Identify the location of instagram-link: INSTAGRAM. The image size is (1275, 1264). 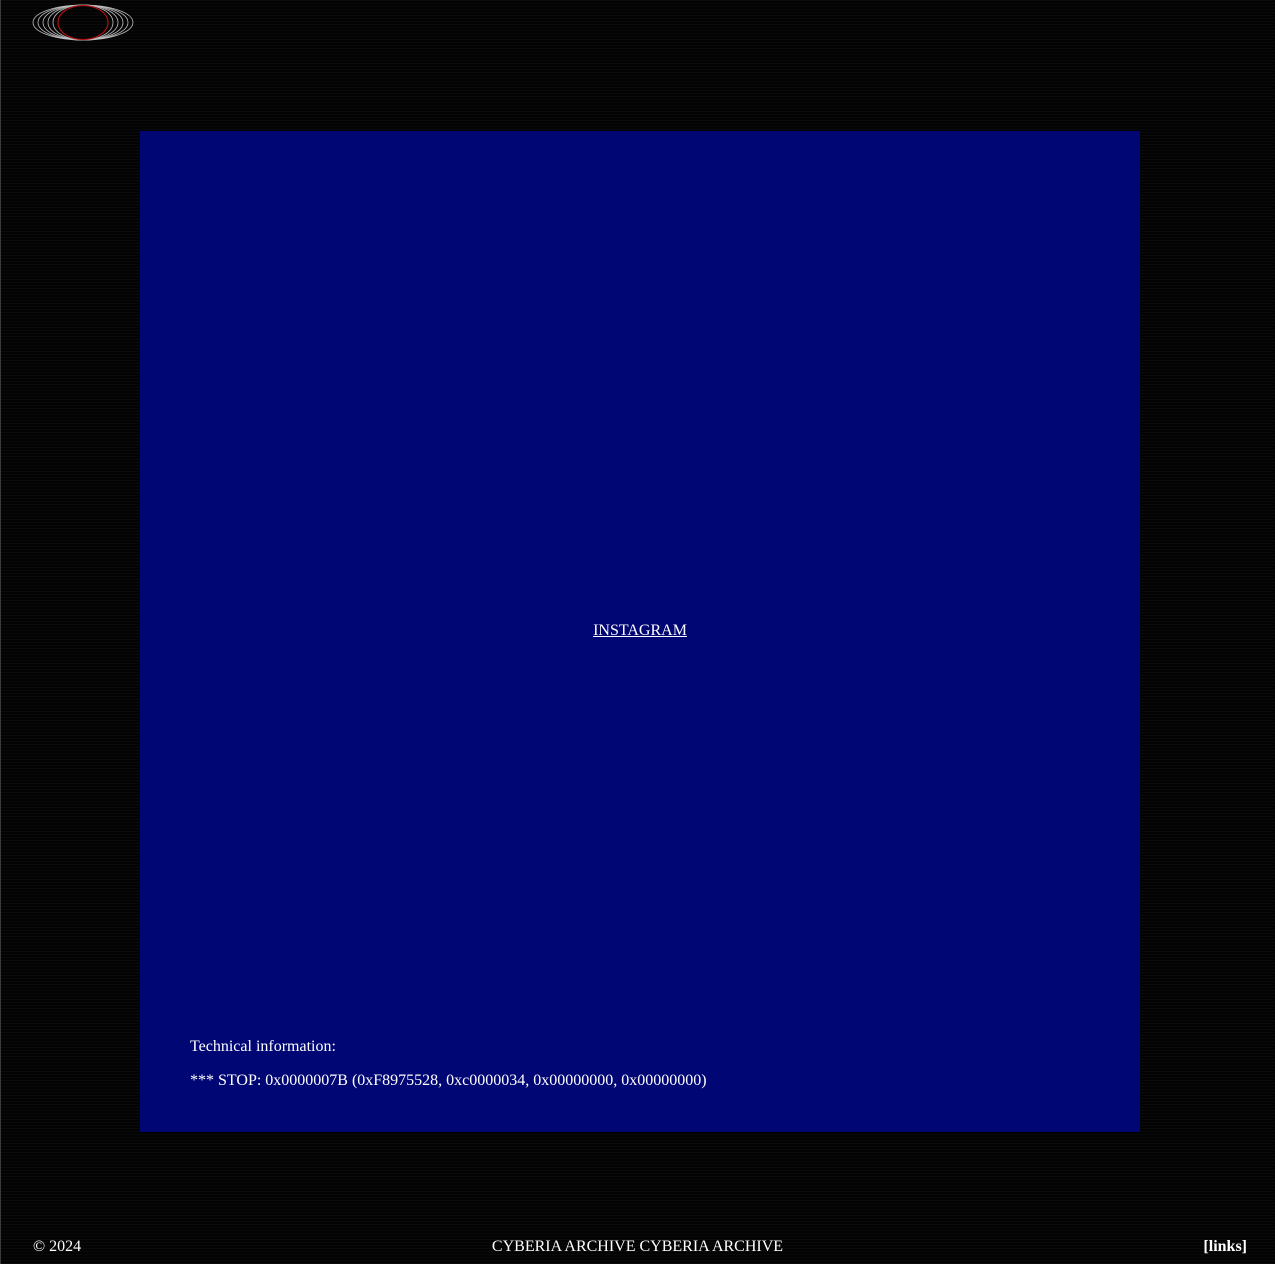
(640, 630).